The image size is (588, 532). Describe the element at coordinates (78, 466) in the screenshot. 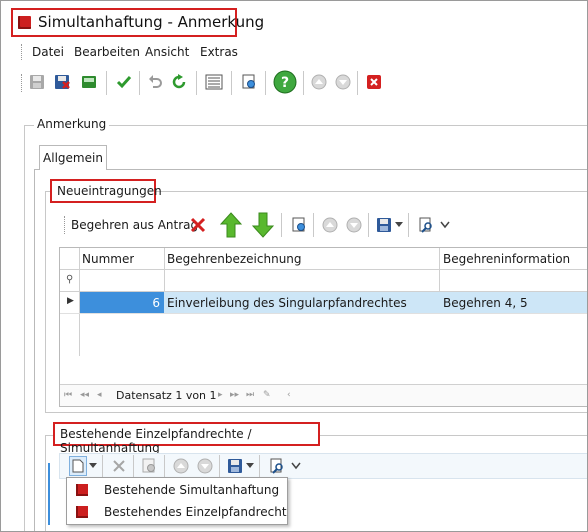

I see `new-document-icon` at that location.